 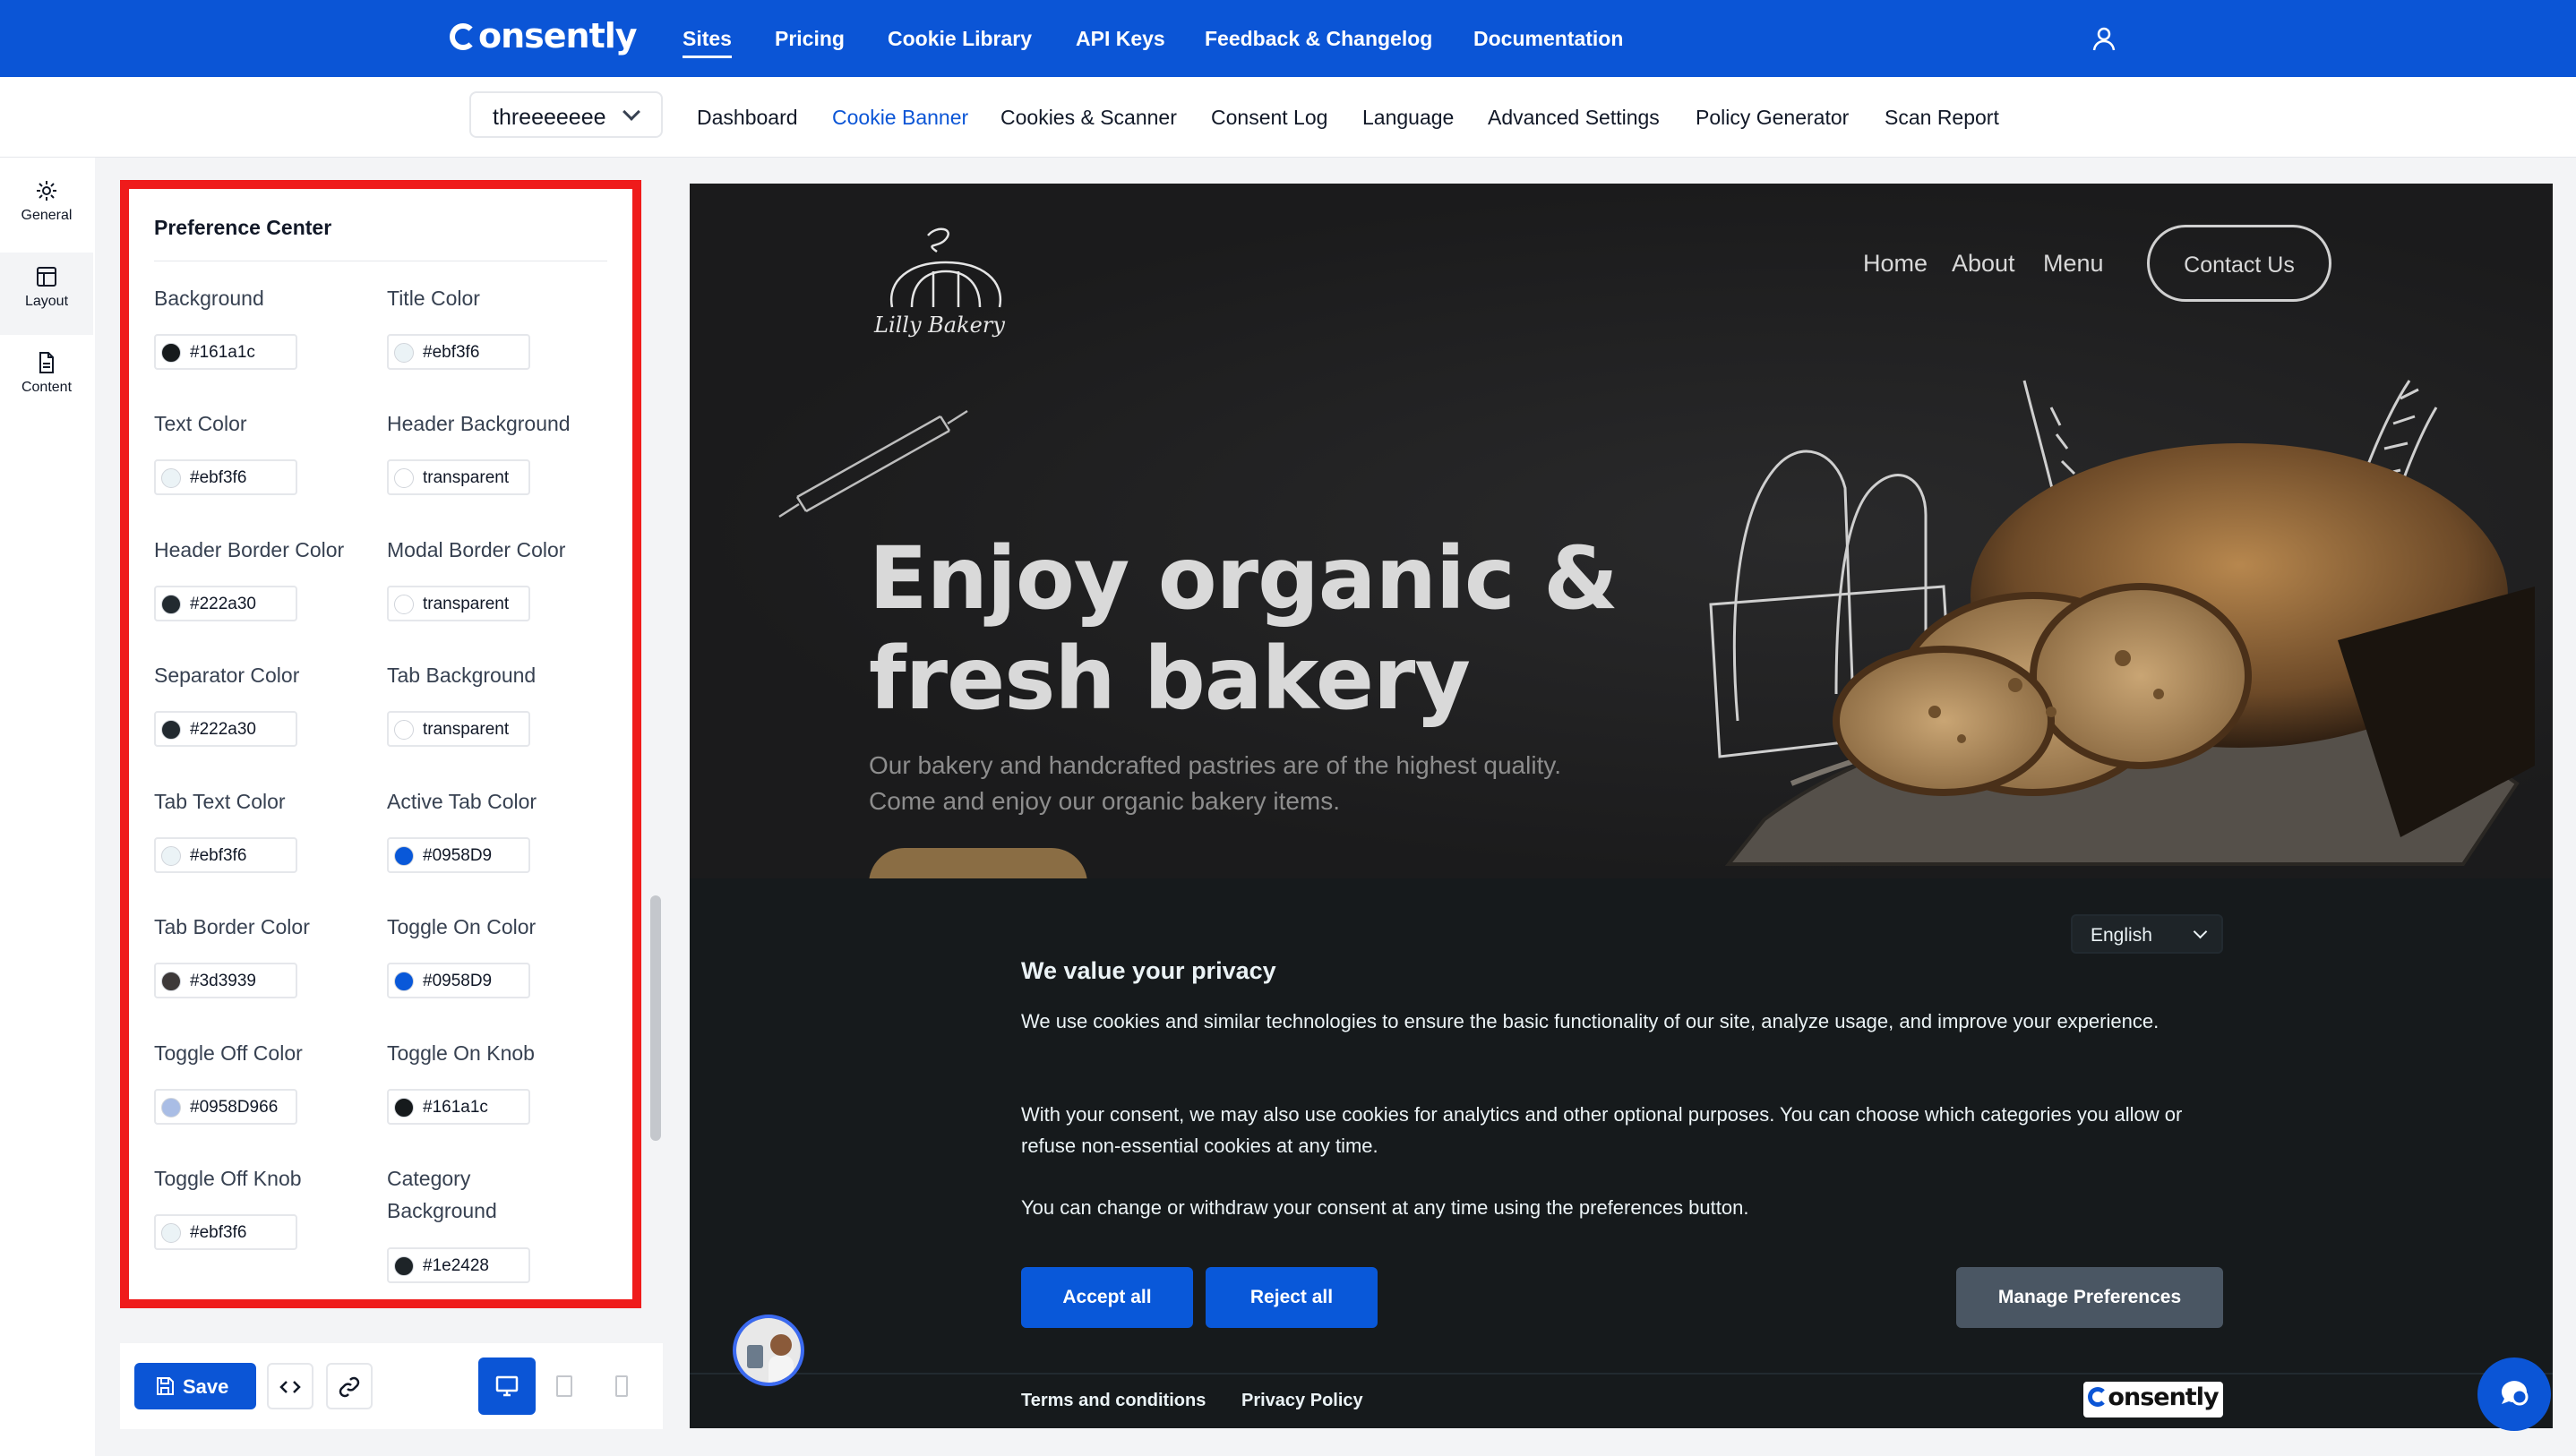 What do you see at coordinates (476, 549) in the screenshot?
I see `field-label: Modal Border Color` at bounding box center [476, 549].